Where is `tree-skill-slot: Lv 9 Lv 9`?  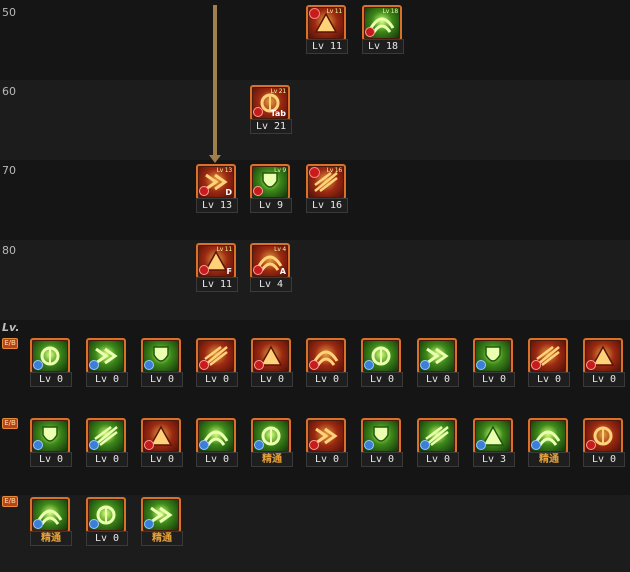
tree-skill-slot: Lv 9 Lv 9 is located at coordinates (271, 188).